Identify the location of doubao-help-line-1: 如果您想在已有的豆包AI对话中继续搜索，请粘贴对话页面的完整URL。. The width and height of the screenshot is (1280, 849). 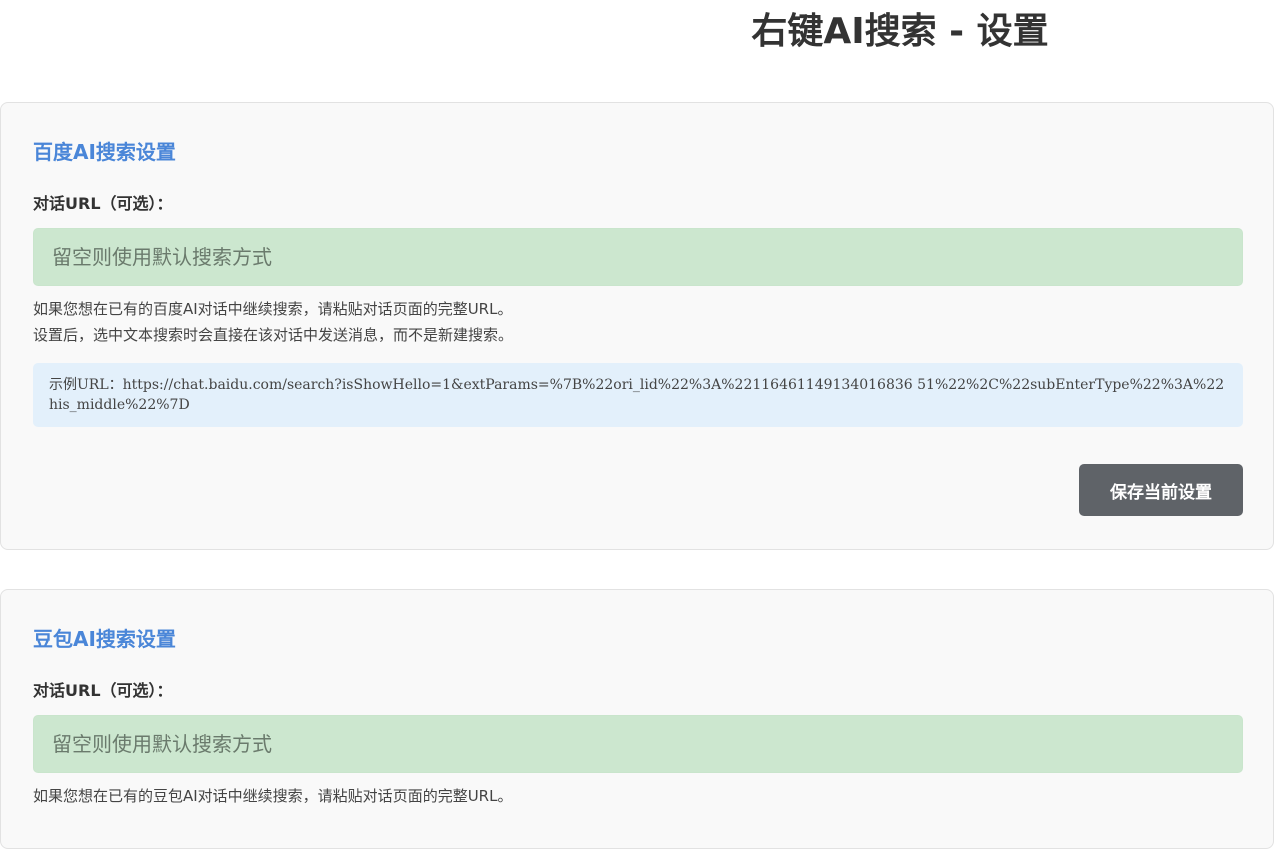
(273, 796).